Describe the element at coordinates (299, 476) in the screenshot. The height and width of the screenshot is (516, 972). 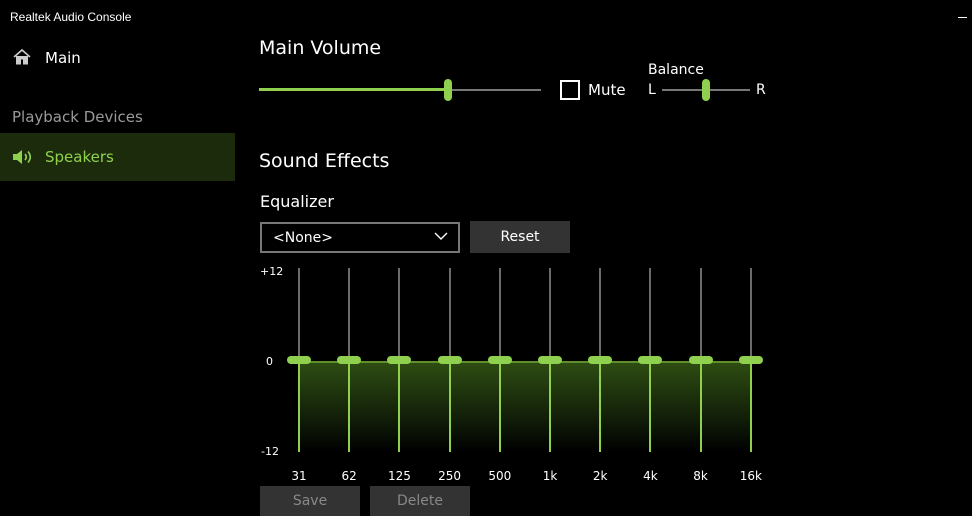
I see `eq-band-frequency-label: 31` at that location.